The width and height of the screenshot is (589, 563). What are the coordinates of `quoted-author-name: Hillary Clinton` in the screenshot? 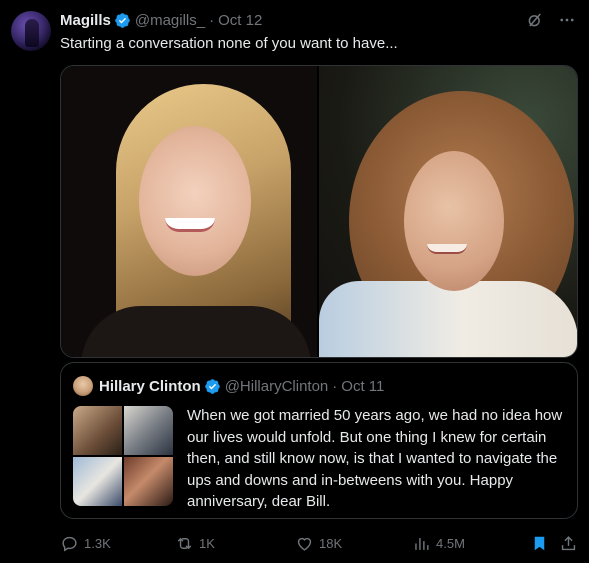 It's located at (150, 386).